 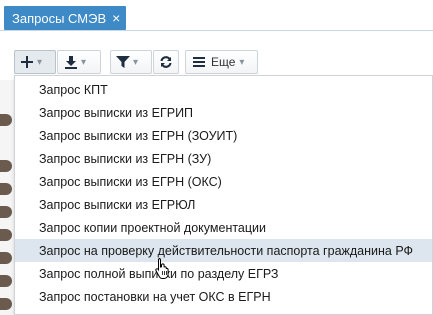 What do you see at coordinates (223, 204) in the screenshot?
I see `menu-item-egrul: Запрос выписки из ЕГРЮЛ` at bounding box center [223, 204].